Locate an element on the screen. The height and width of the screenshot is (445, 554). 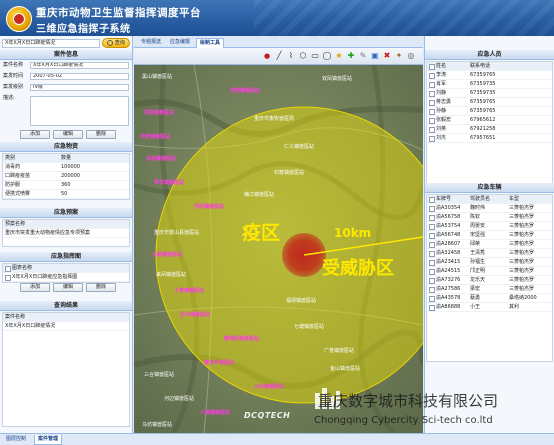
map-place-label: 来凤镇兽医站 is located at coordinates (171, 274).